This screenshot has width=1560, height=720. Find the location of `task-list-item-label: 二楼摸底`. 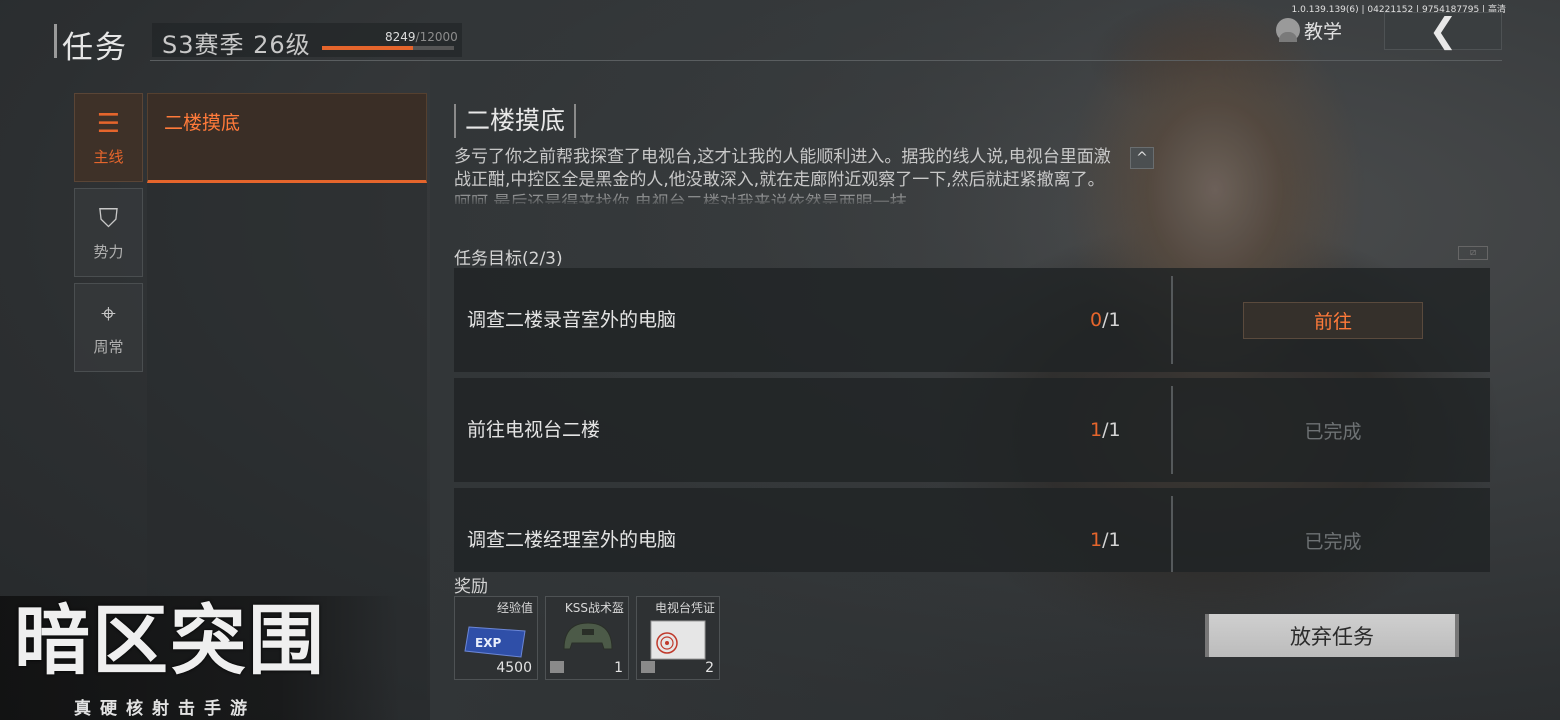

task-list-item-label: 二楼摸底 is located at coordinates (202, 123).